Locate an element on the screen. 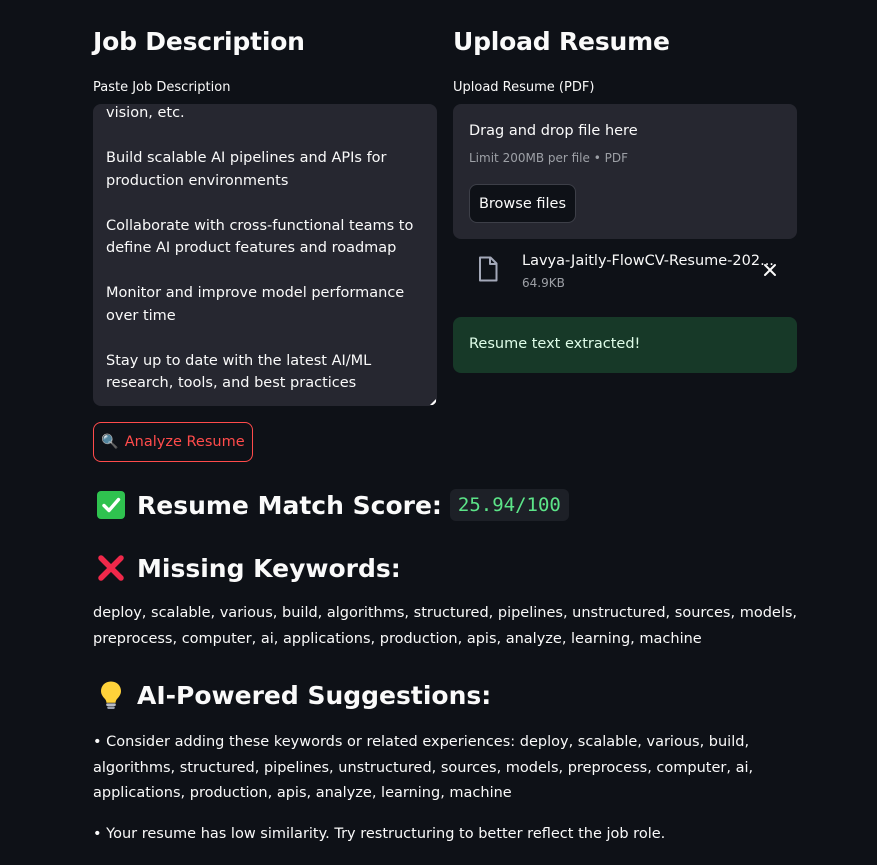  lightbulb-icon is located at coordinates (111, 695).